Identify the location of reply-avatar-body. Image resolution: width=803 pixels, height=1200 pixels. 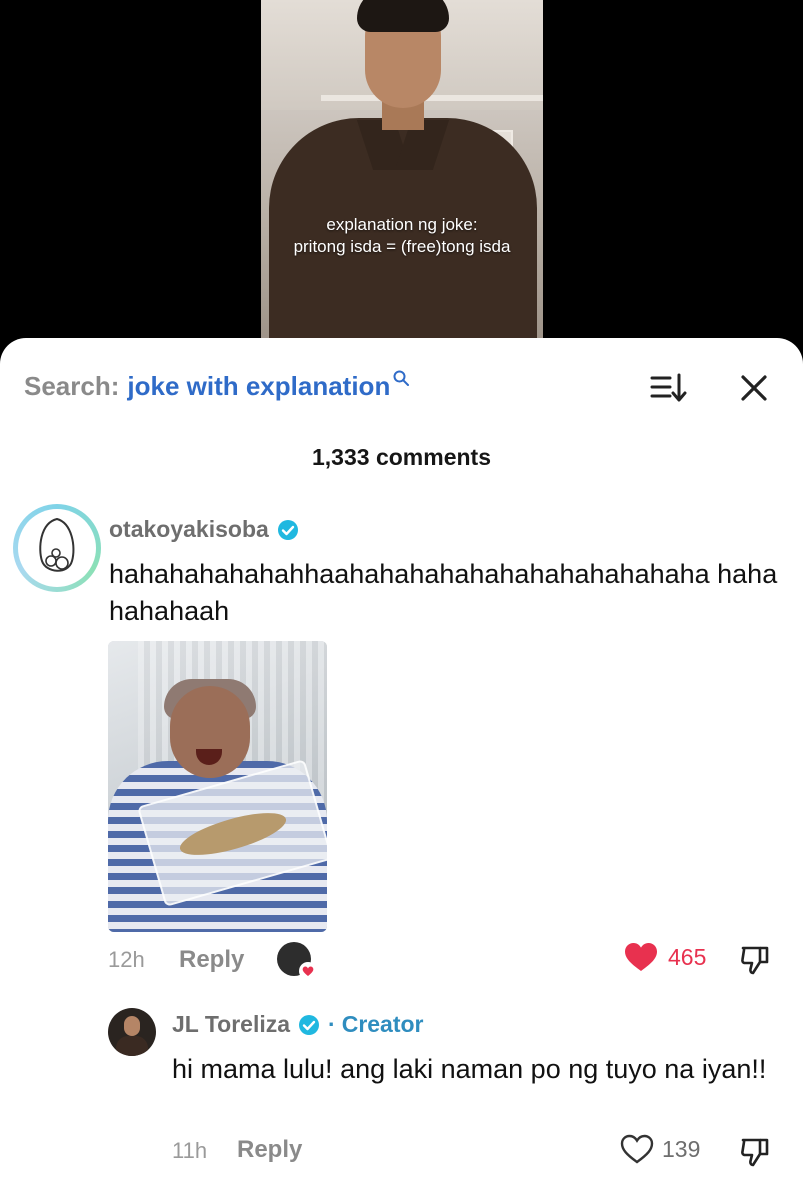
(132, 1046).